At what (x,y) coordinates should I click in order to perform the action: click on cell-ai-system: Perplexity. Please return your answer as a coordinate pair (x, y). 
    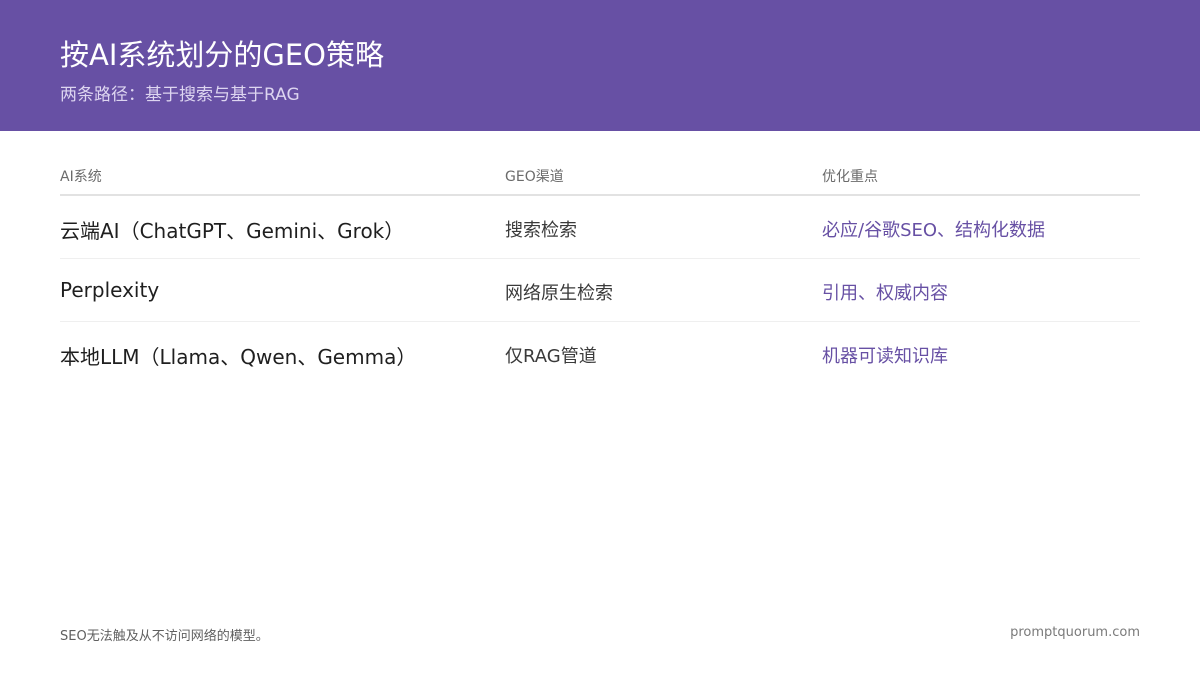
    Looking at the image, I should click on (110, 290).